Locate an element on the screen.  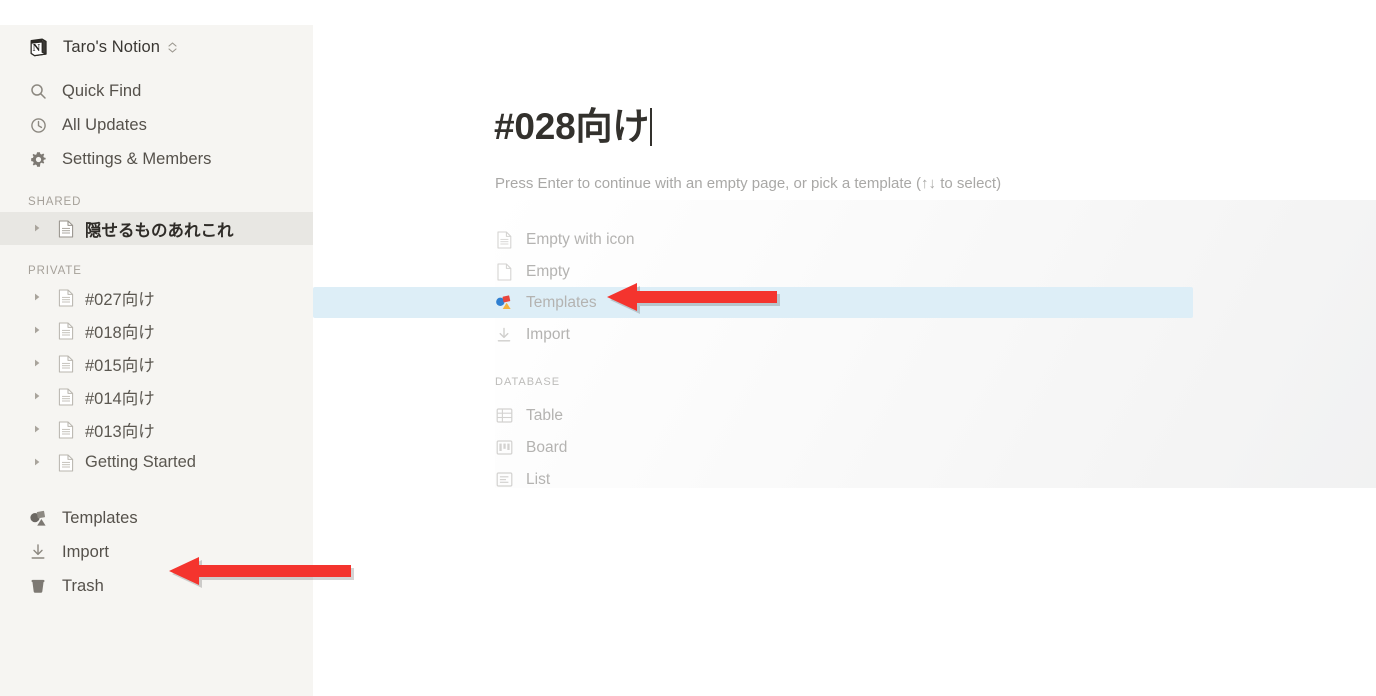
clock-icon is located at coordinates (38, 125).